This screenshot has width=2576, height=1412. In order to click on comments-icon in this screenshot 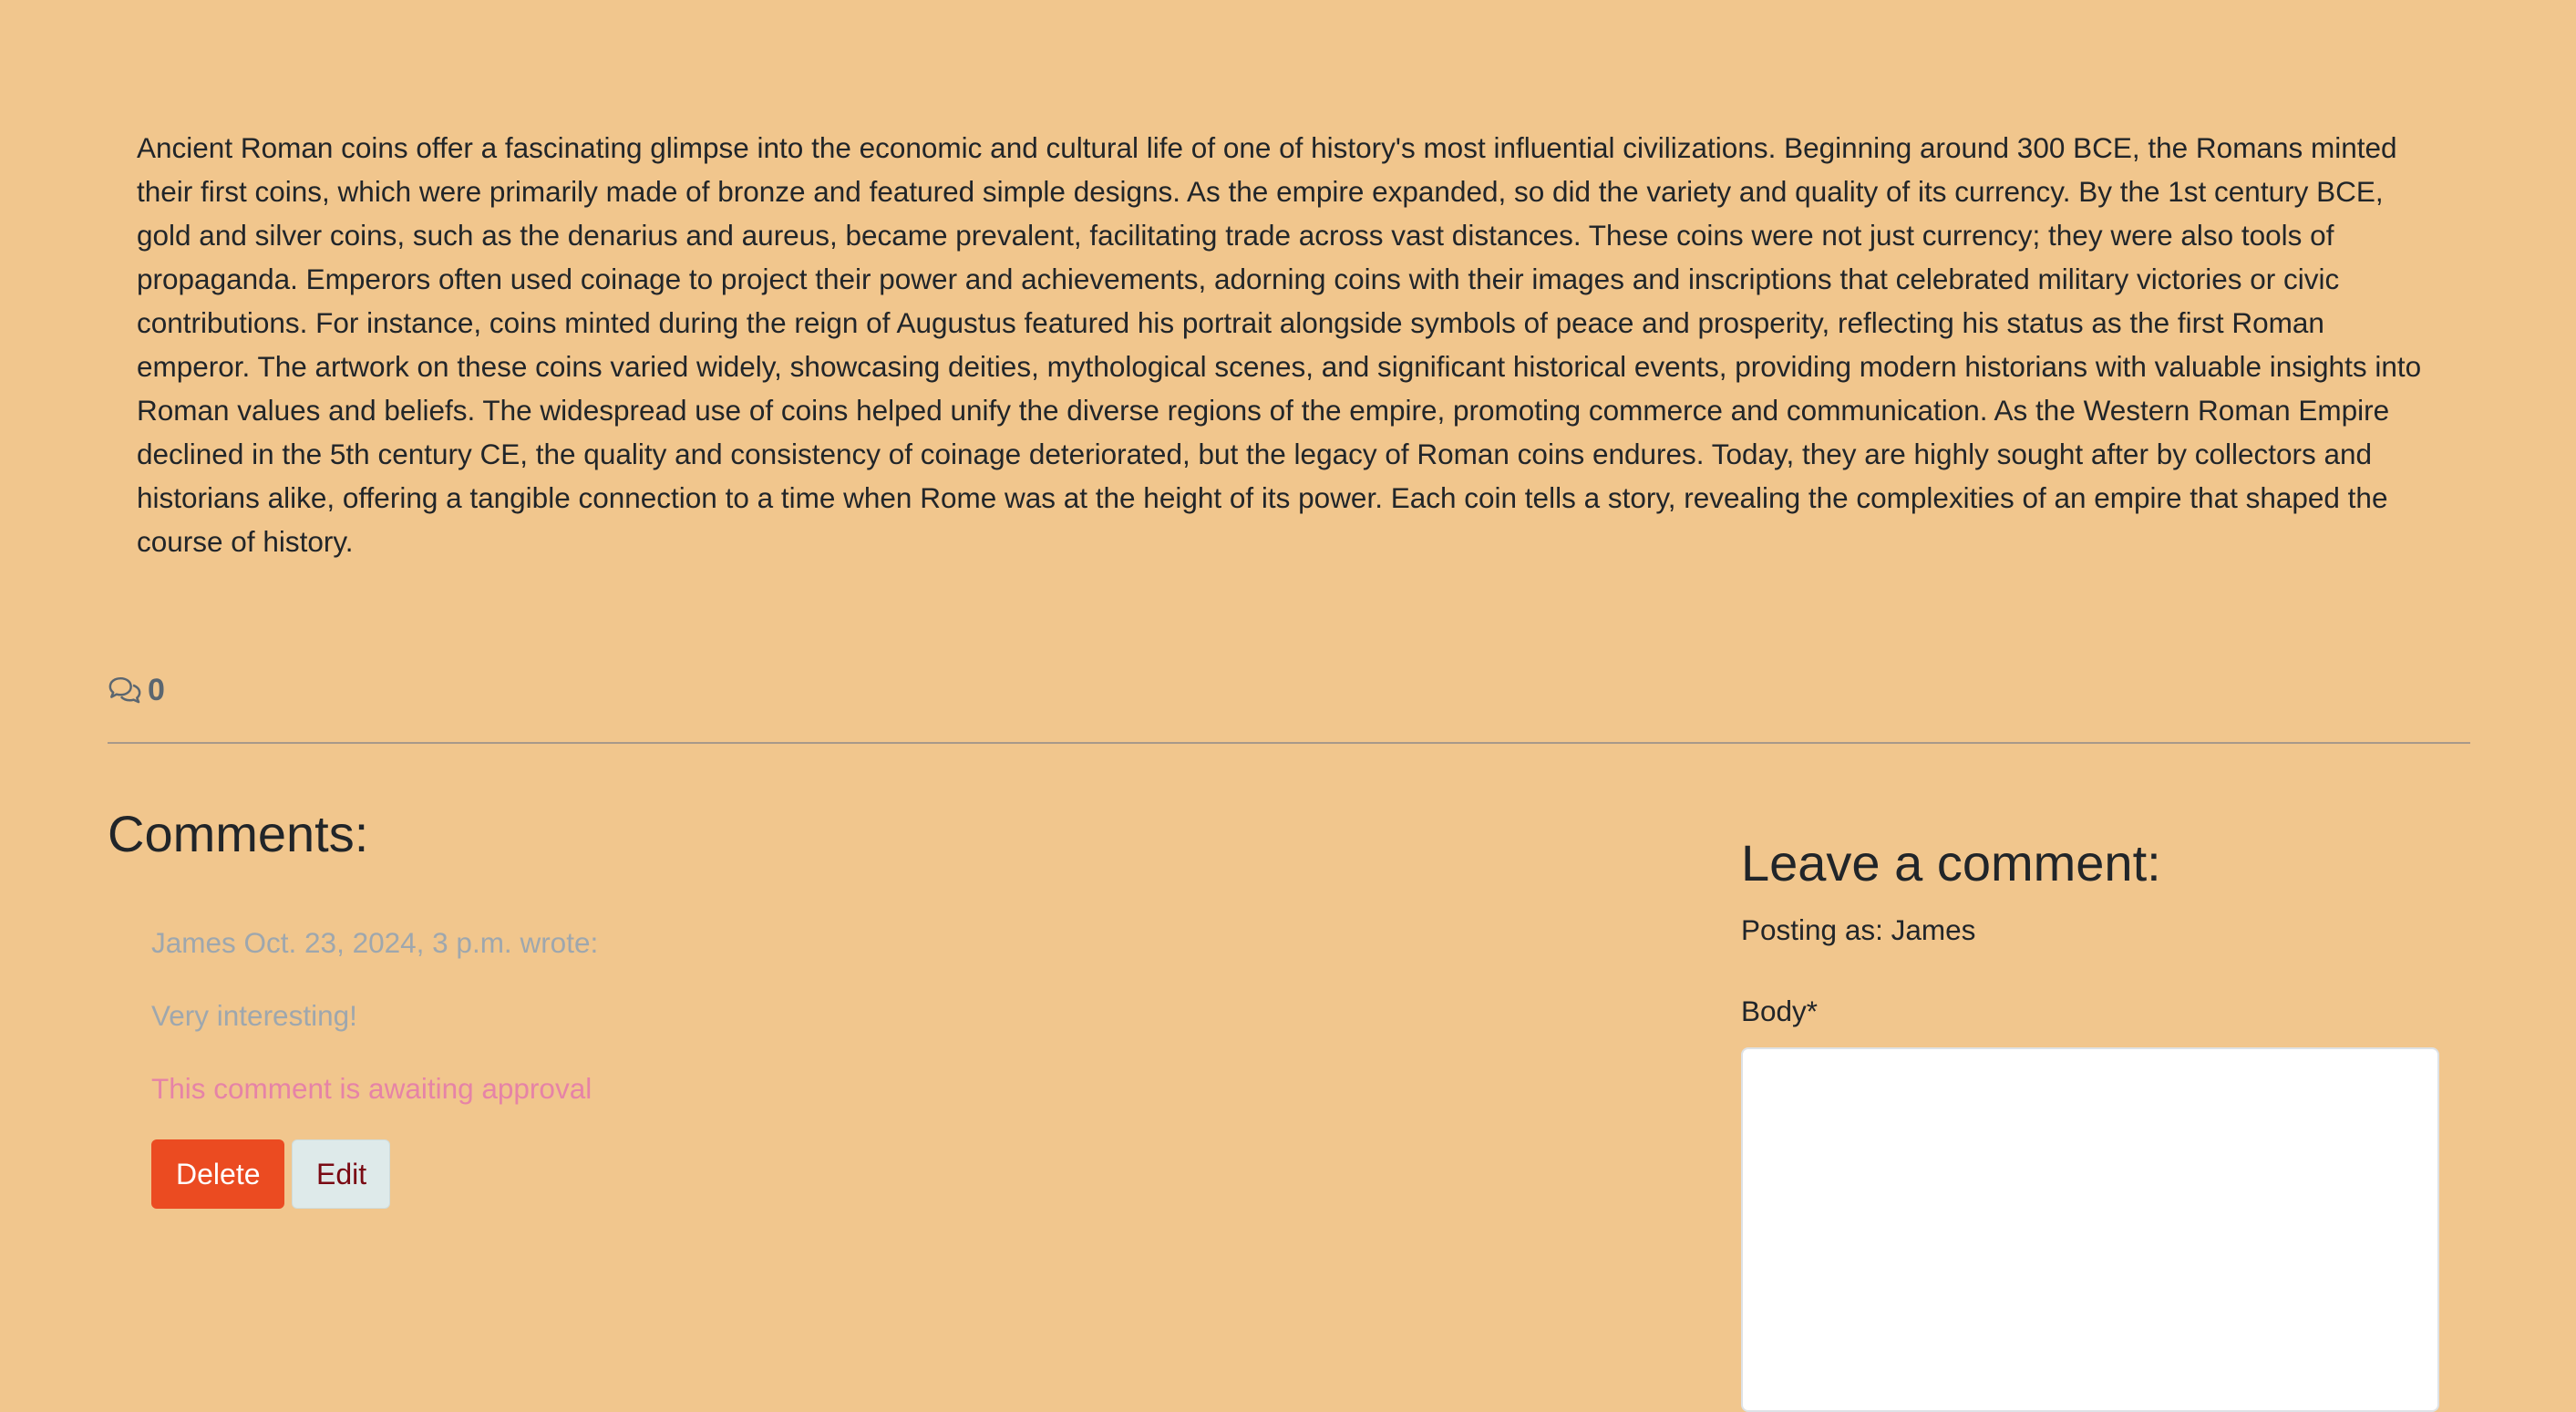, I will do `click(124, 690)`.